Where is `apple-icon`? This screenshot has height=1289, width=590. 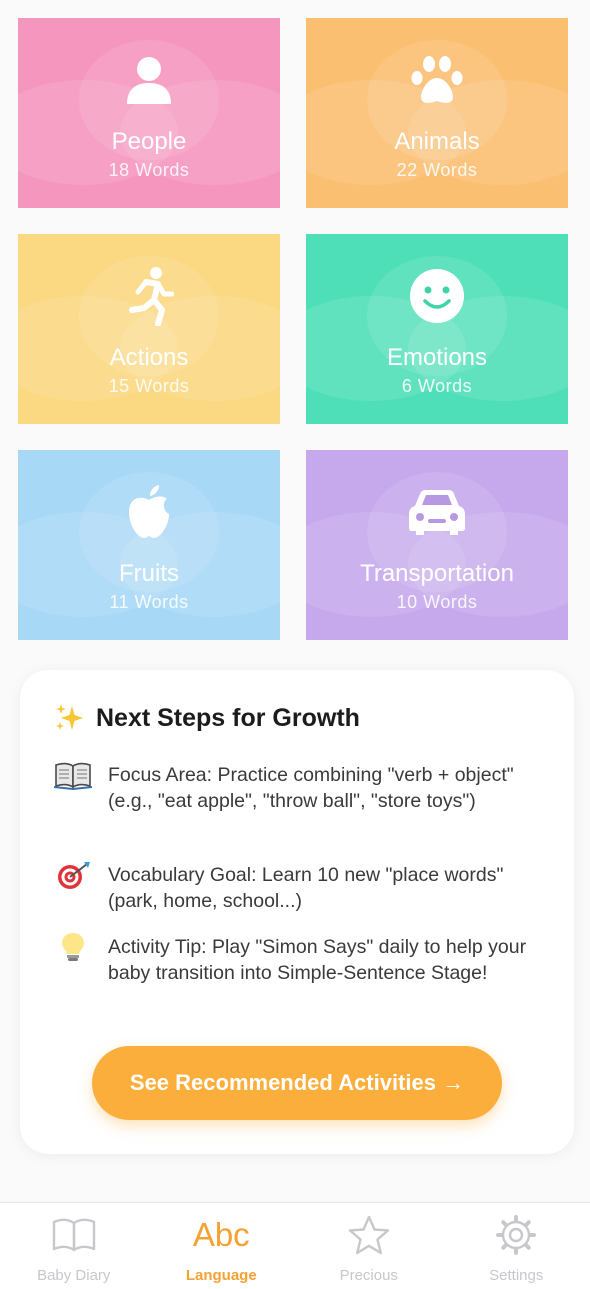
apple-icon is located at coordinates (149, 512).